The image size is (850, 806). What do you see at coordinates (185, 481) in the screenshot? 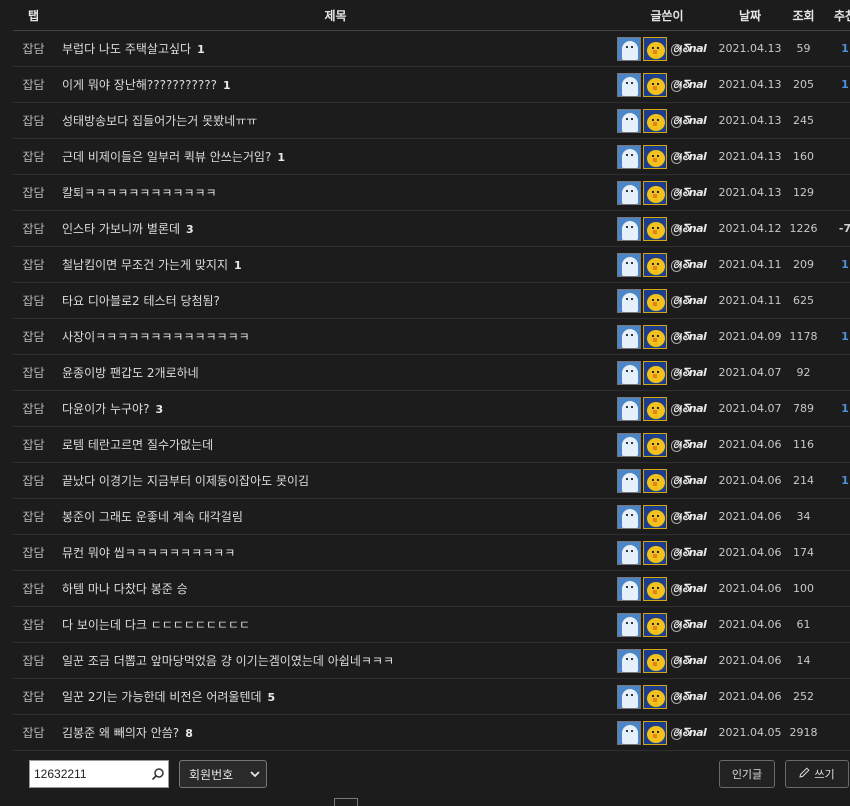
I see `post-title: 끝났다 이경기는 지금부터 이제동이잡아도 못이김` at bounding box center [185, 481].